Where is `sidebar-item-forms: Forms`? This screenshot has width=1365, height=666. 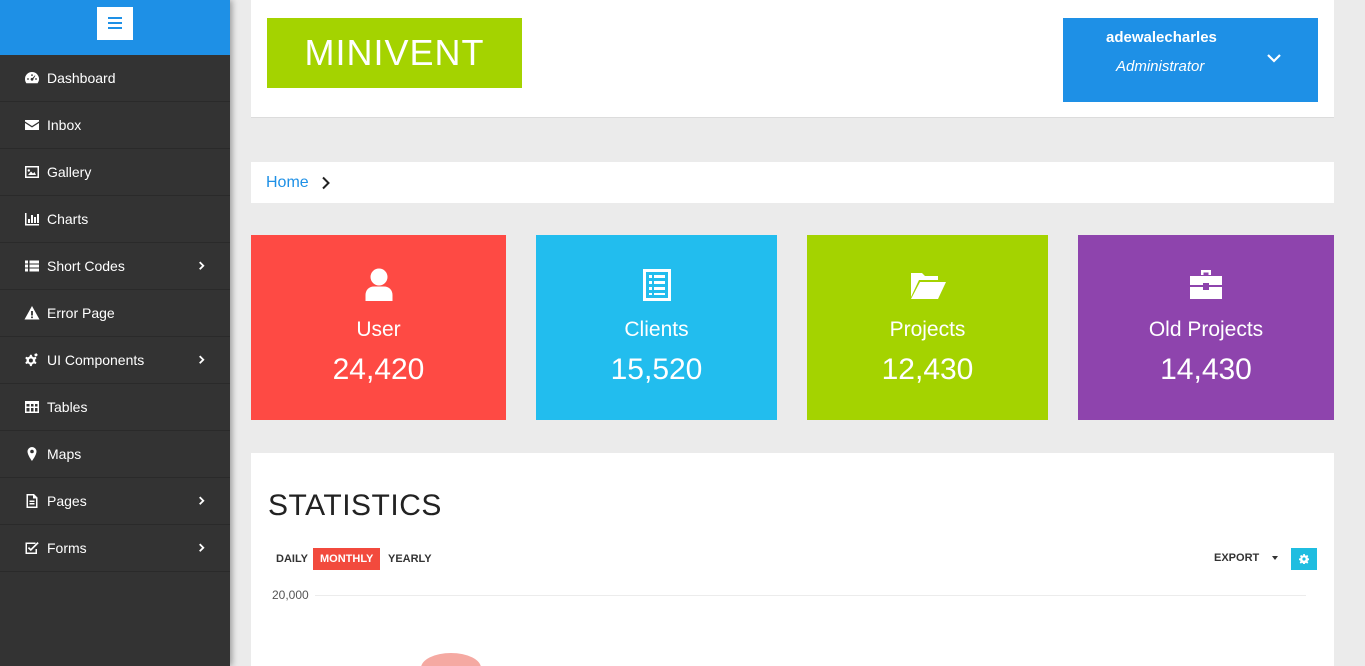 sidebar-item-forms: Forms is located at coordinates (115, 548).